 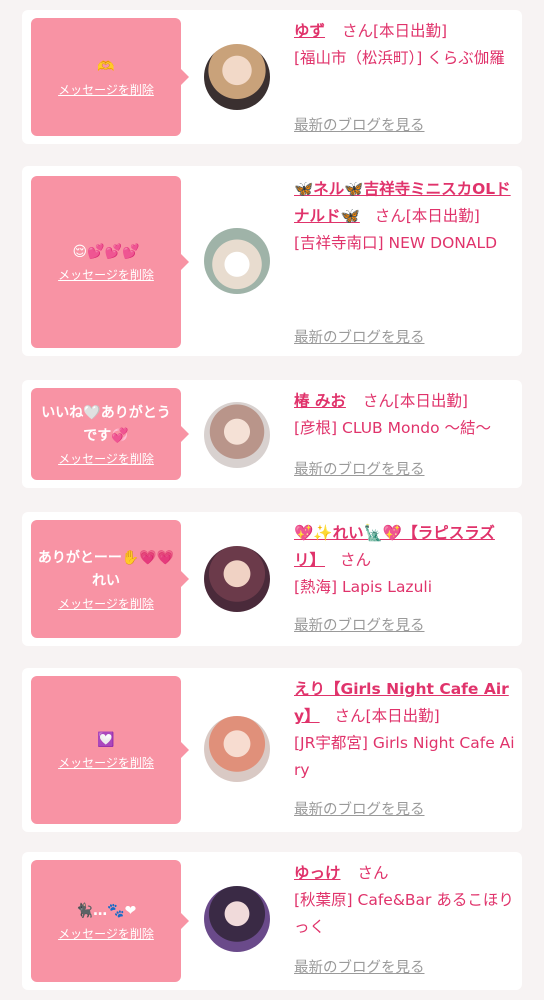 I want to click on girl-name-link: ゆっけ, so click(x=317, y=873).